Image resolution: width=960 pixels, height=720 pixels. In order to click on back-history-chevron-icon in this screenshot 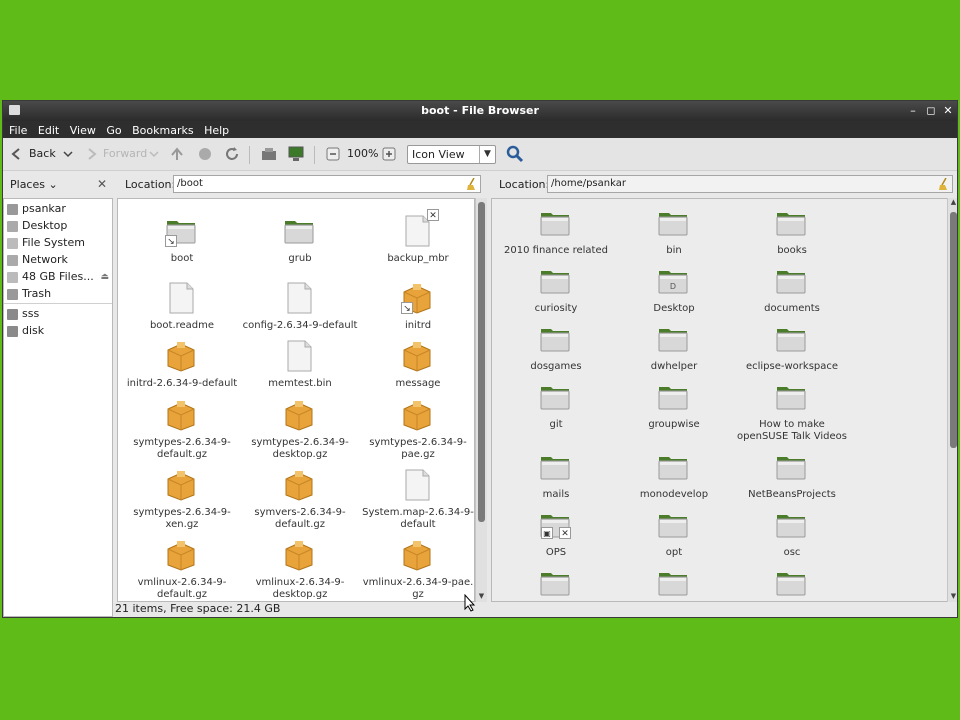, I will do `click(68, 154)`.